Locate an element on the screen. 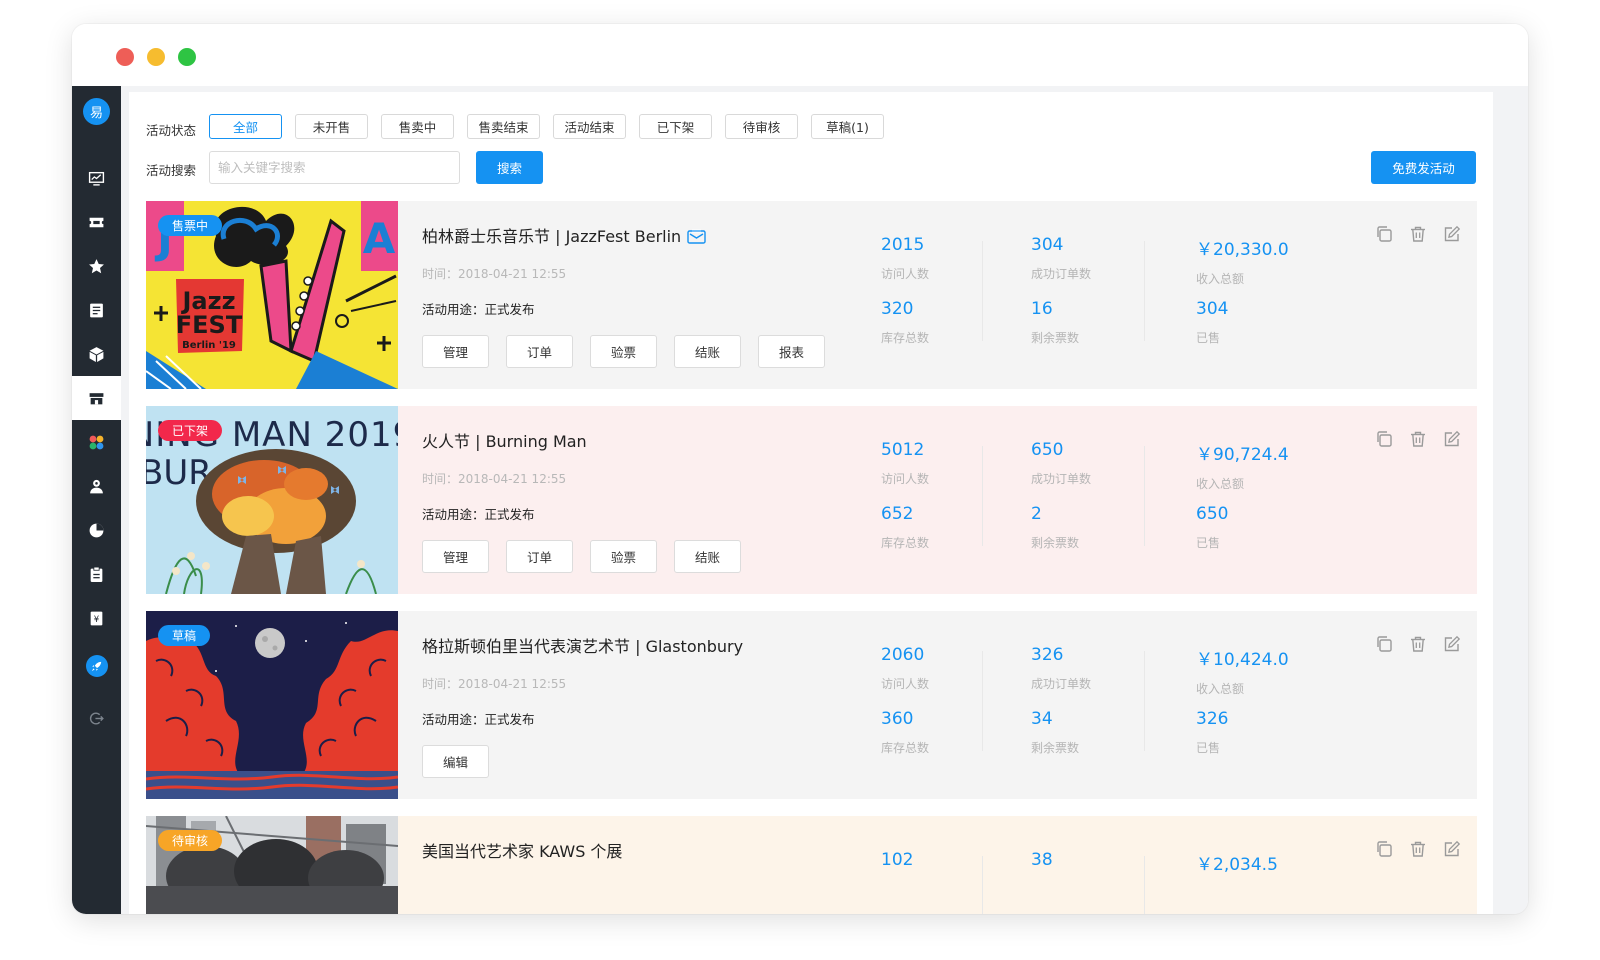 Image resolution: width=1600 pixels, height=960 pixels. stock-stat: 320 库存总数 is located at coordinates (905, 322).